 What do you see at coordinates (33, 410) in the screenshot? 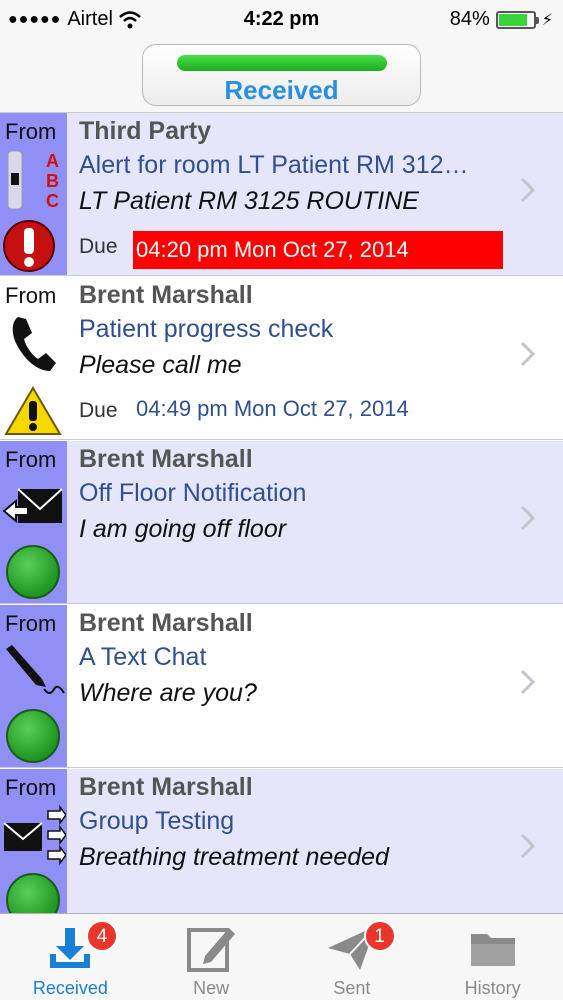
I see `warning-icon` at bounding box center [33, 410].